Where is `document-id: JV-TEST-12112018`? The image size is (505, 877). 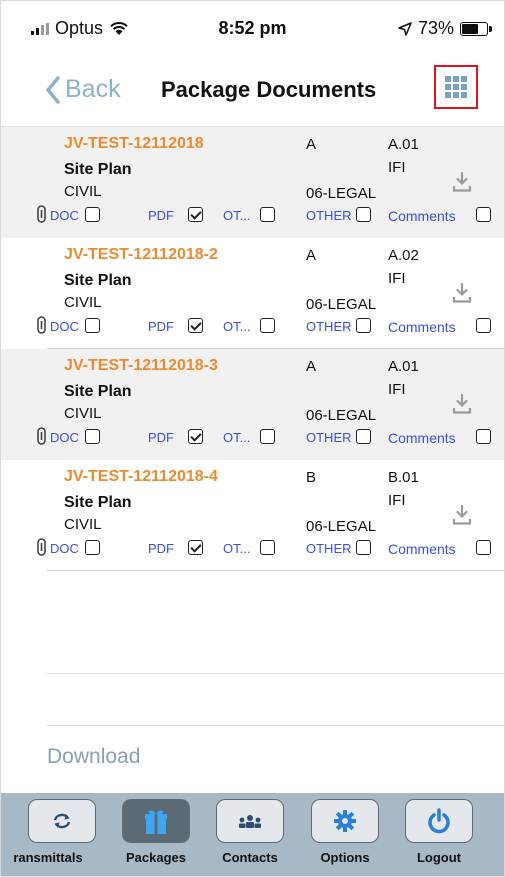
document-id: JV-TEST-12112018 is located at coordinates (134, 144).